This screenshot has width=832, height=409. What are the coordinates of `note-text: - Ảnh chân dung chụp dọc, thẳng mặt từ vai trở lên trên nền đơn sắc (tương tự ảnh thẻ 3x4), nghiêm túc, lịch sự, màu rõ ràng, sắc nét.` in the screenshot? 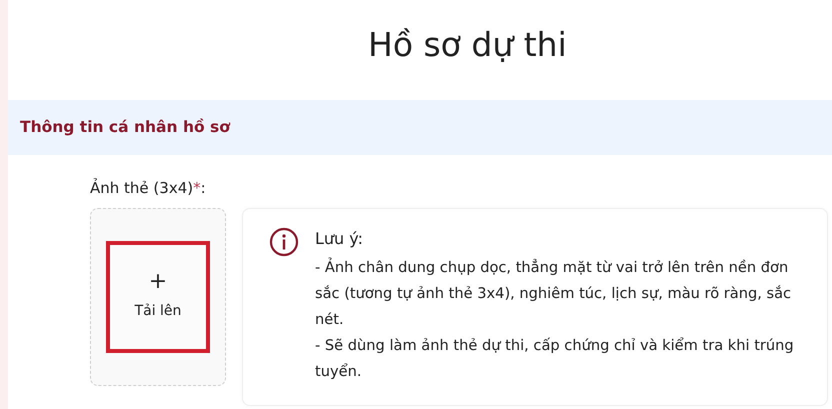 It's located at (553, 293).